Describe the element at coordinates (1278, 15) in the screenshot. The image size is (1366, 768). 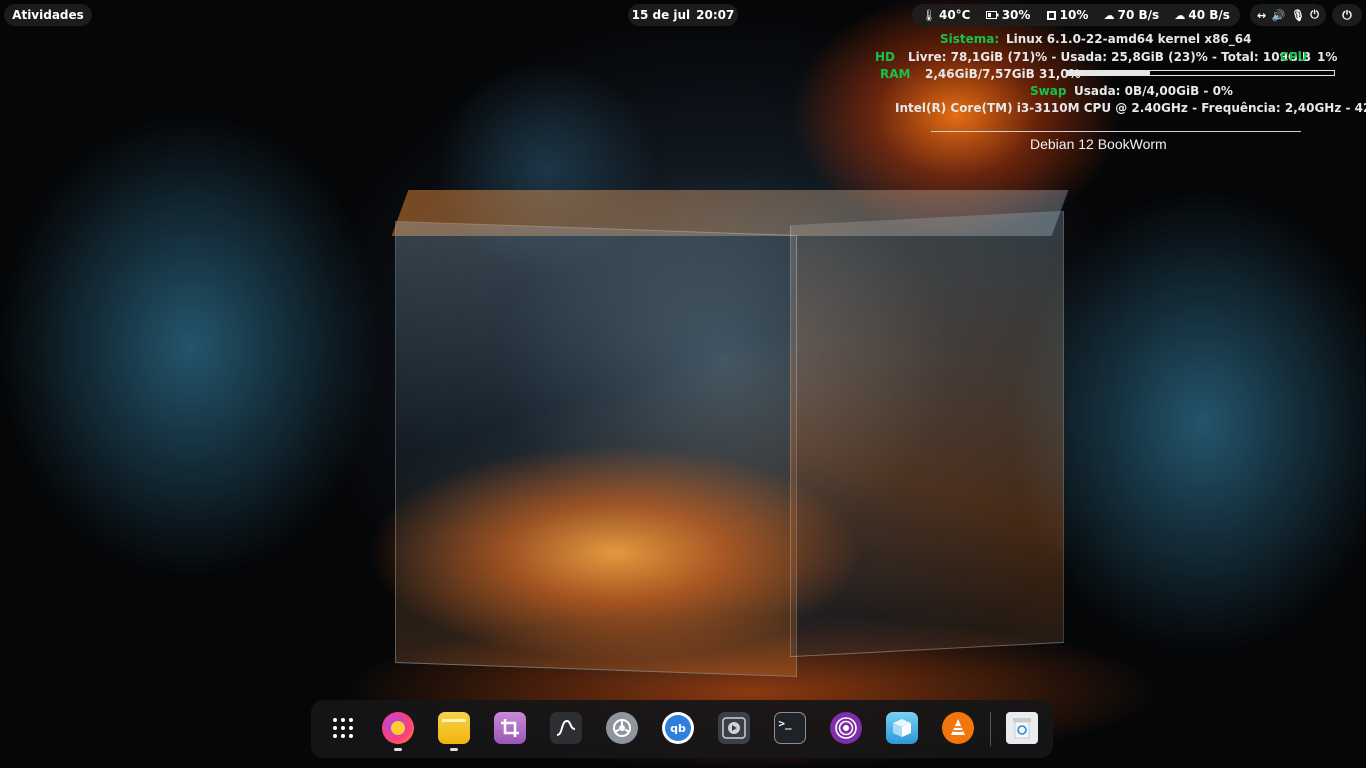
I see `volume-icon: 🔊` at that location.